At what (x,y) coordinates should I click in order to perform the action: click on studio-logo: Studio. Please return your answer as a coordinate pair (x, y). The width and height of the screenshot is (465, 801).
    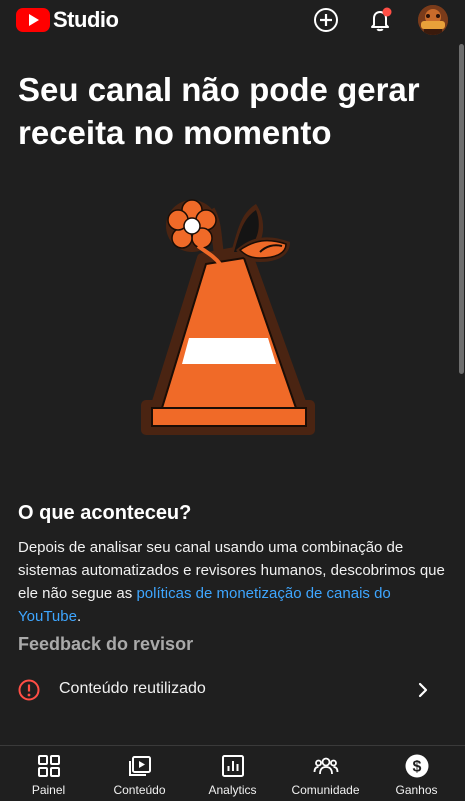
    Looking at the image, I should click on (67, 20).